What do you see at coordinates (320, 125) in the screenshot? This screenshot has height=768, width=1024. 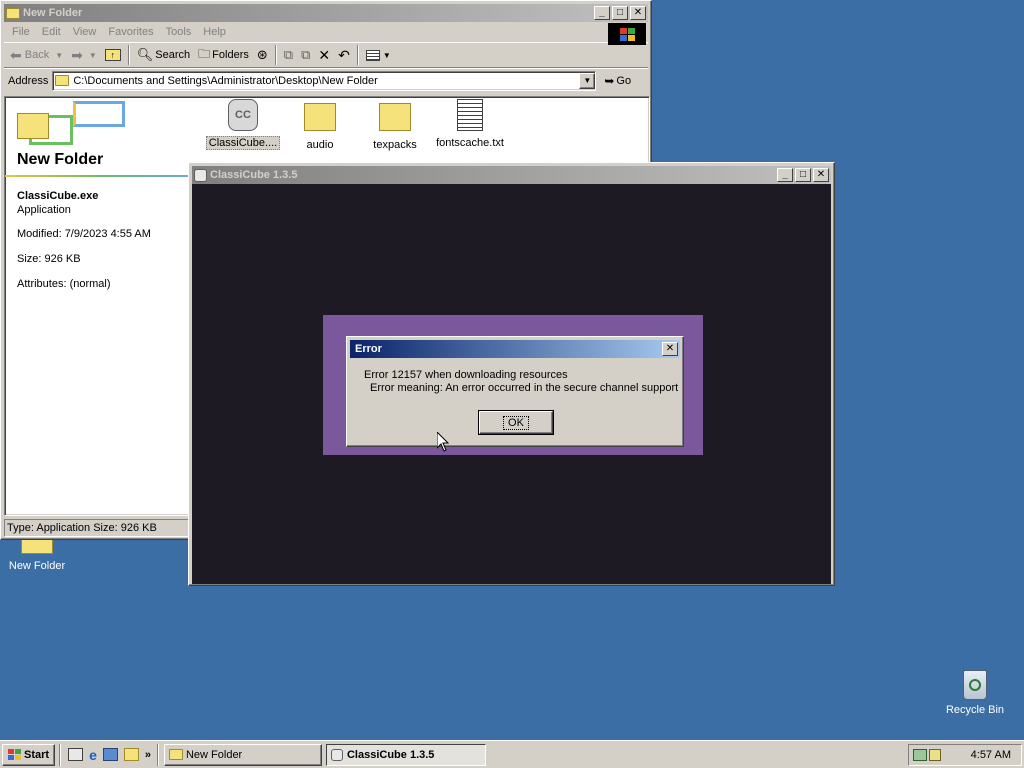 I see `file-item-audio: audio` at bounding box center [320, 125].